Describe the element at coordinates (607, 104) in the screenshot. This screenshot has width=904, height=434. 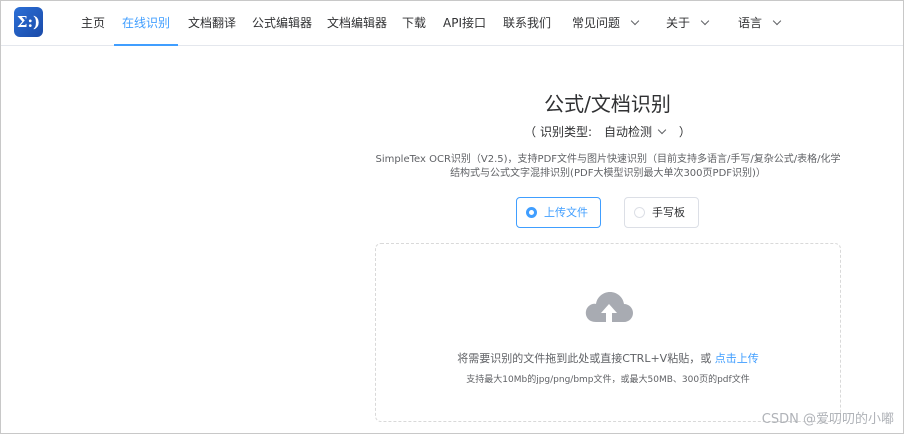
I see `page-title: 公式/文档识别` at that location.